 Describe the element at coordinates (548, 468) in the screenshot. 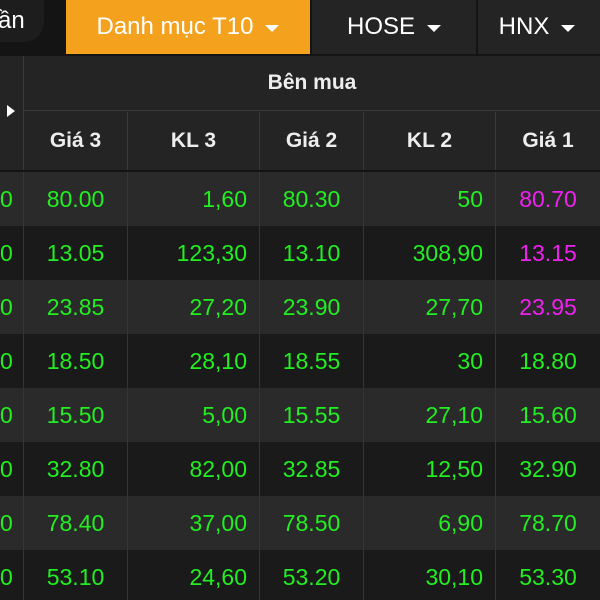

I see `cell-price-1: 32.90` at that location.